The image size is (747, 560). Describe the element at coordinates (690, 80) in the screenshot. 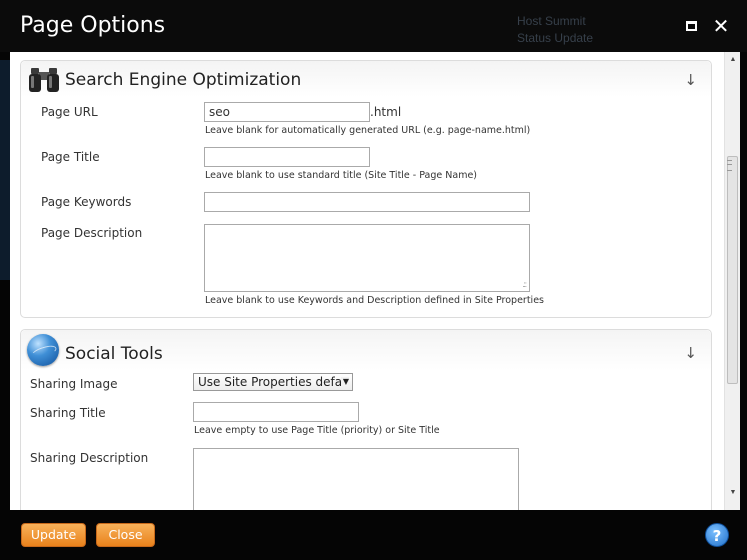

I see `seo-collapse-icon: ↓` at that location.